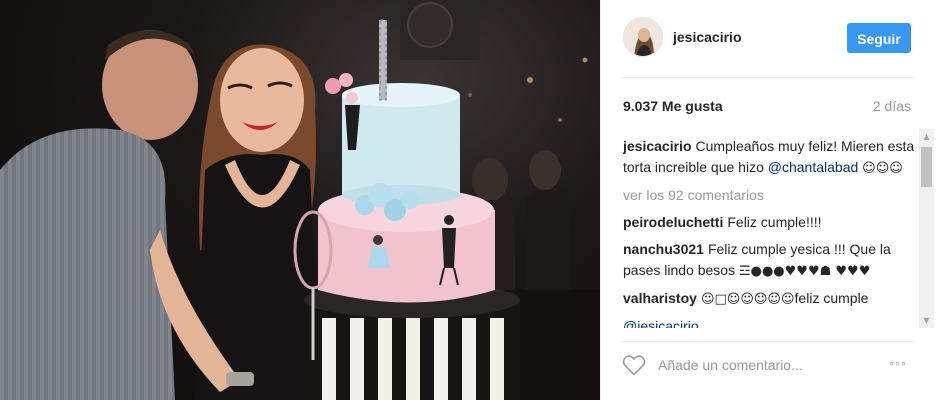  Describe the element at coordinates (892, 106) in the screenshot. I see `post-timestamp: 2 días` at that location.